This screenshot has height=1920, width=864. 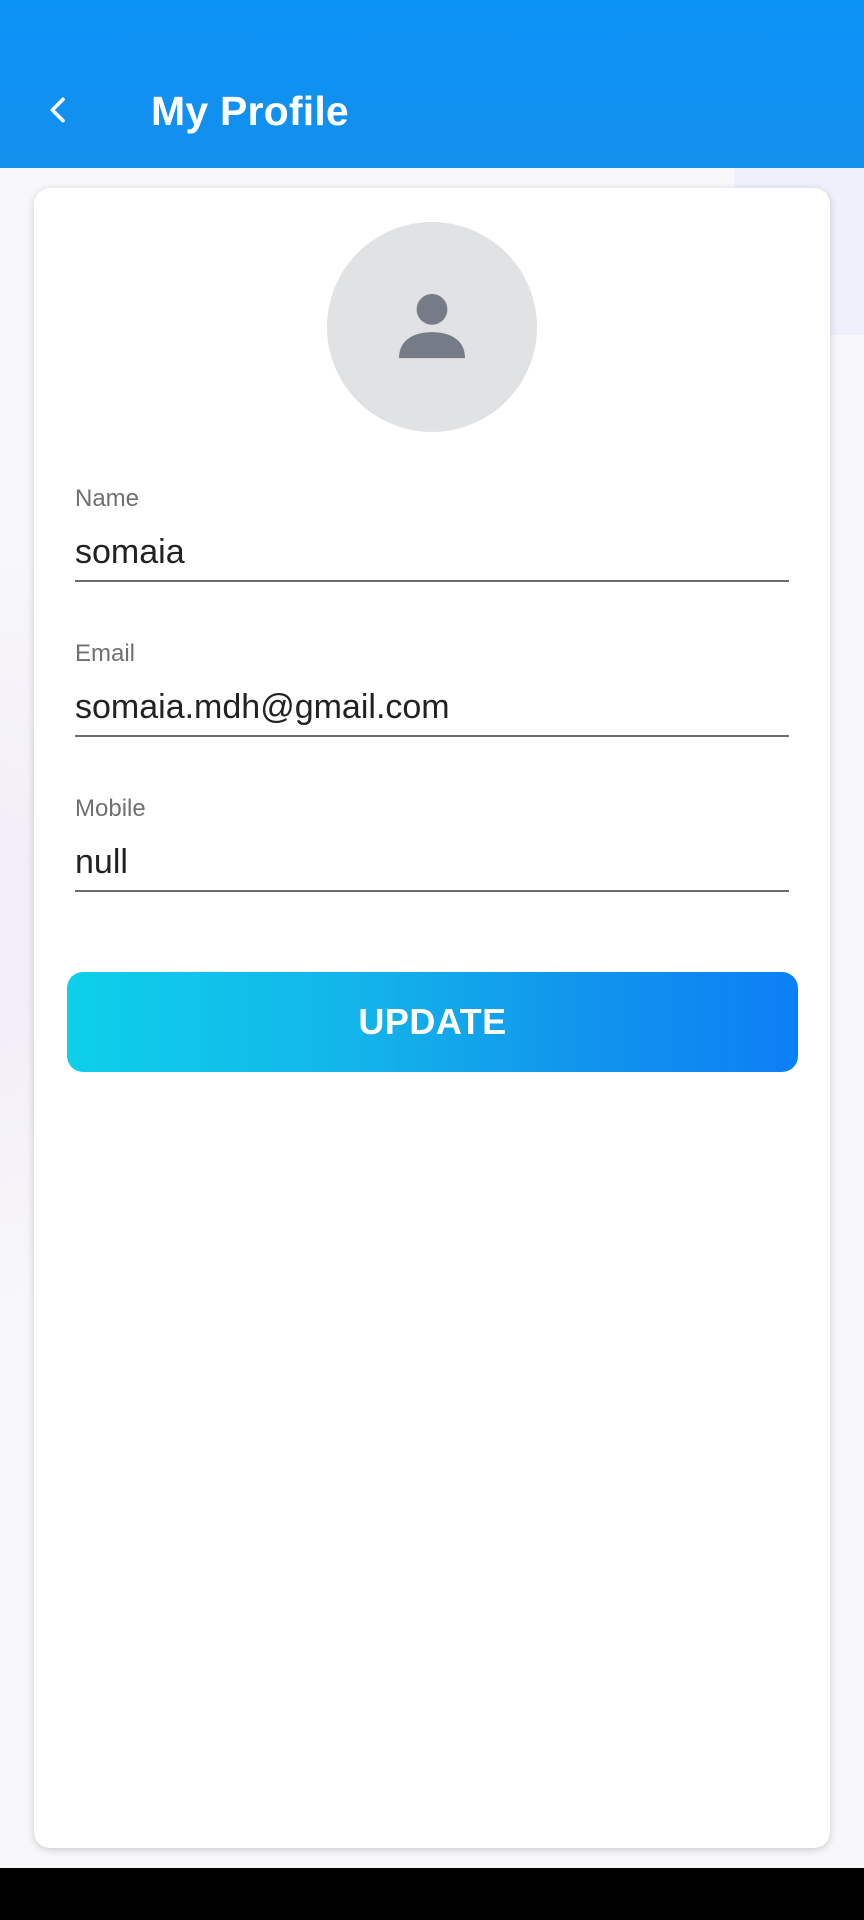 I want to click on update-button: UPDATE, so click(x=432, y=1022).